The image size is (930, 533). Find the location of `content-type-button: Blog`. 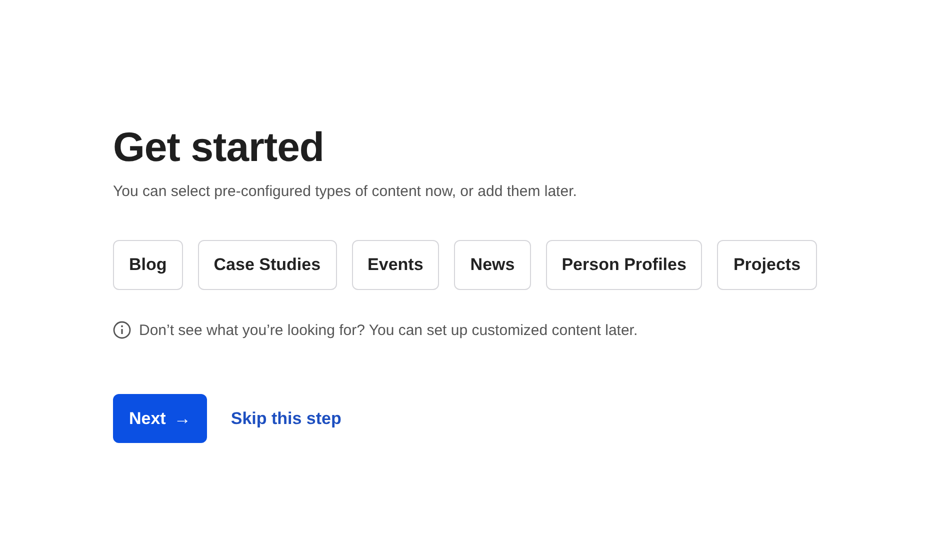

content-type-button: Blog is located at coordinates (148, 265).